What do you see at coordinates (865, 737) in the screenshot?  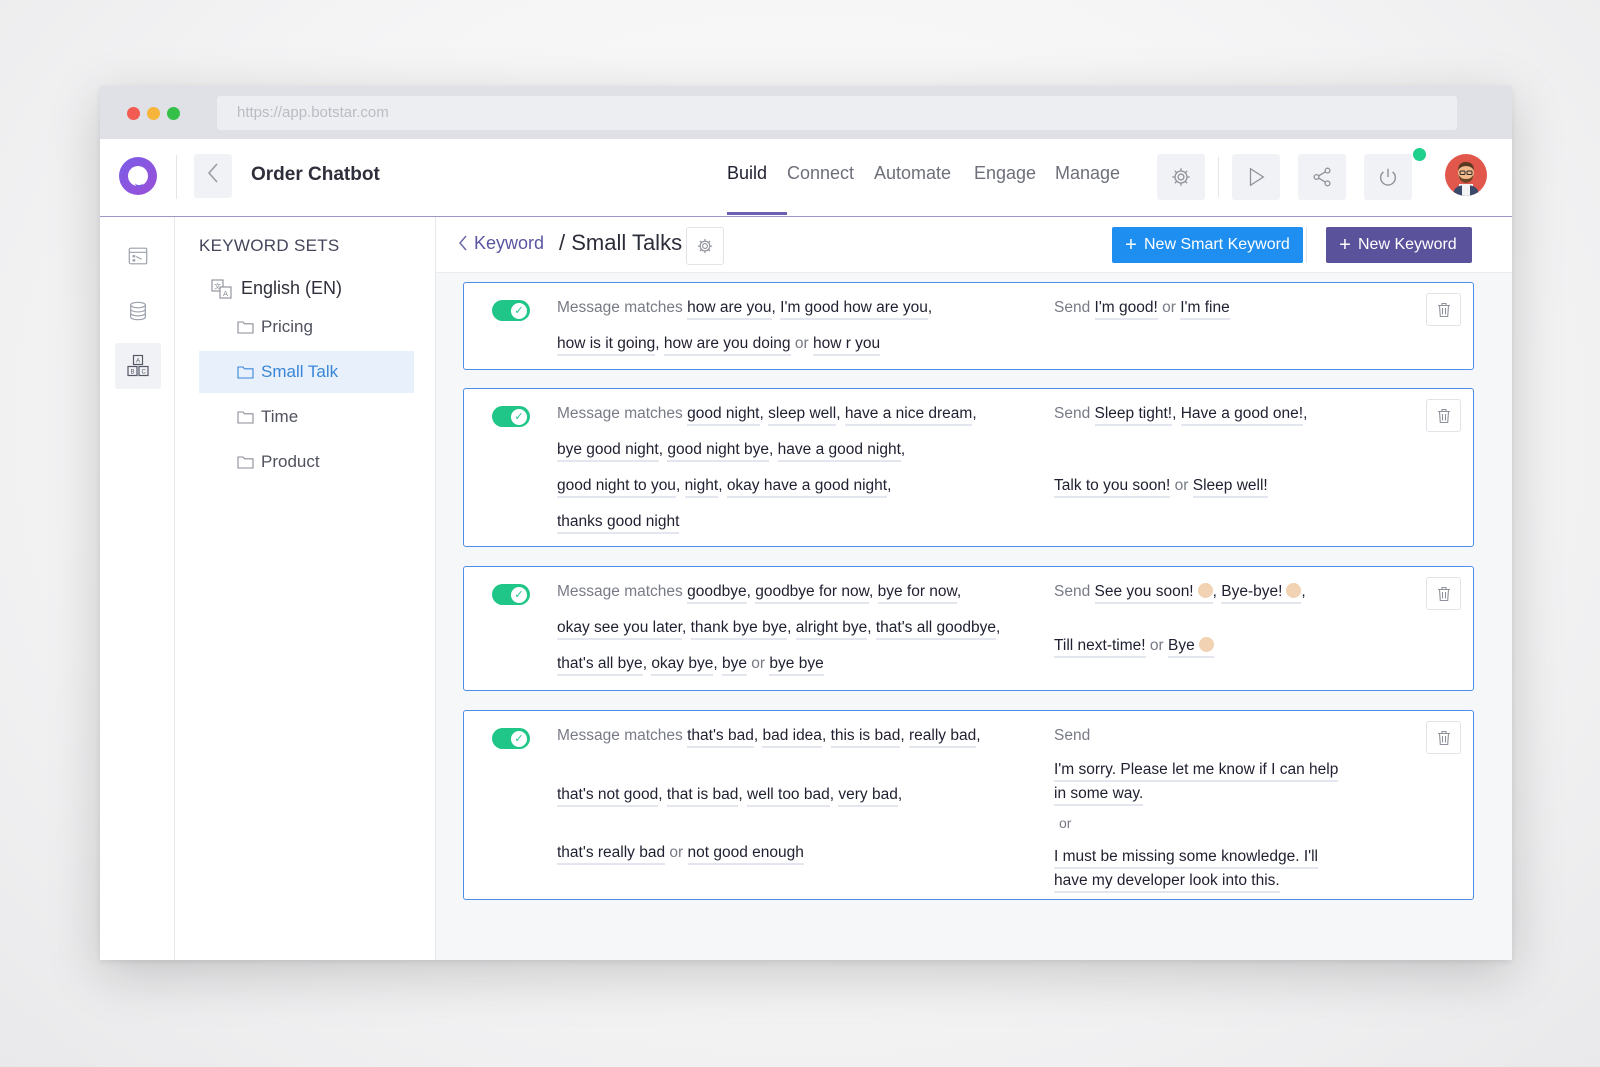 I see `keyword-chip: this is bad` at bounding box center [865, 737].